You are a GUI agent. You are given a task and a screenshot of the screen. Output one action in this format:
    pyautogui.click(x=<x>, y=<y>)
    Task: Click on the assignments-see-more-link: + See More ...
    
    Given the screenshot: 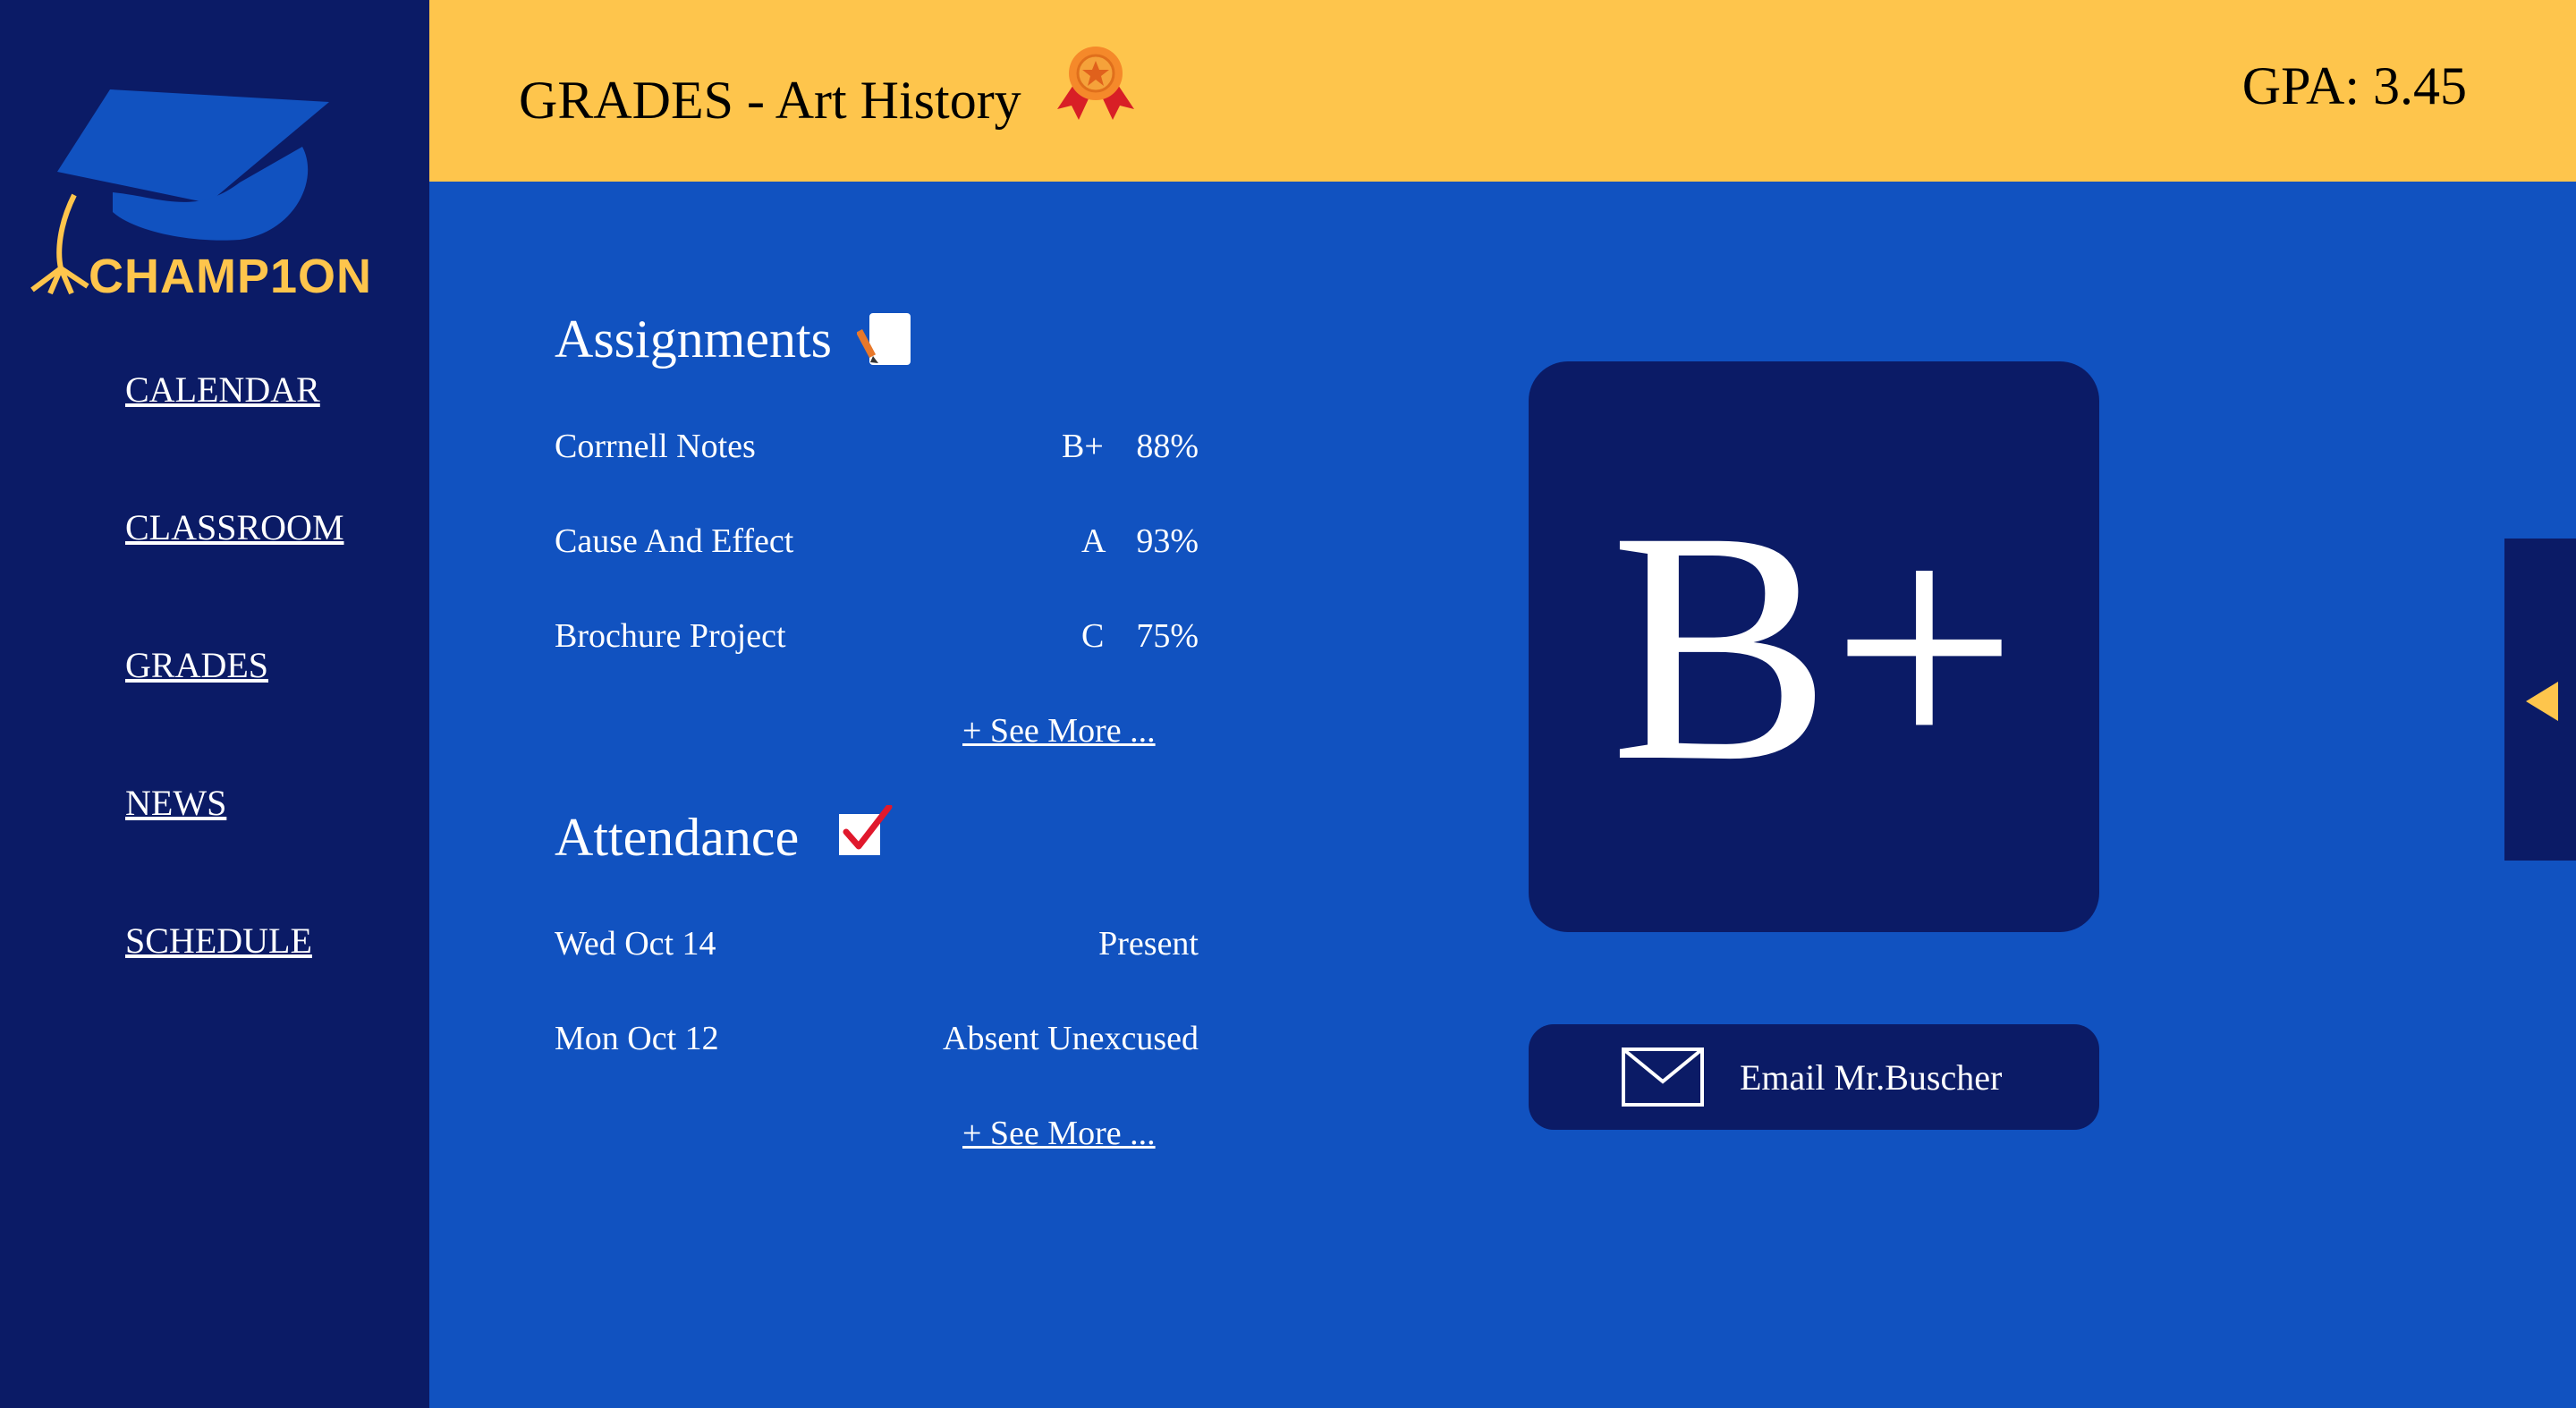 What is the action you would take?
    pyautogui.click(x=1059, y=731)
    